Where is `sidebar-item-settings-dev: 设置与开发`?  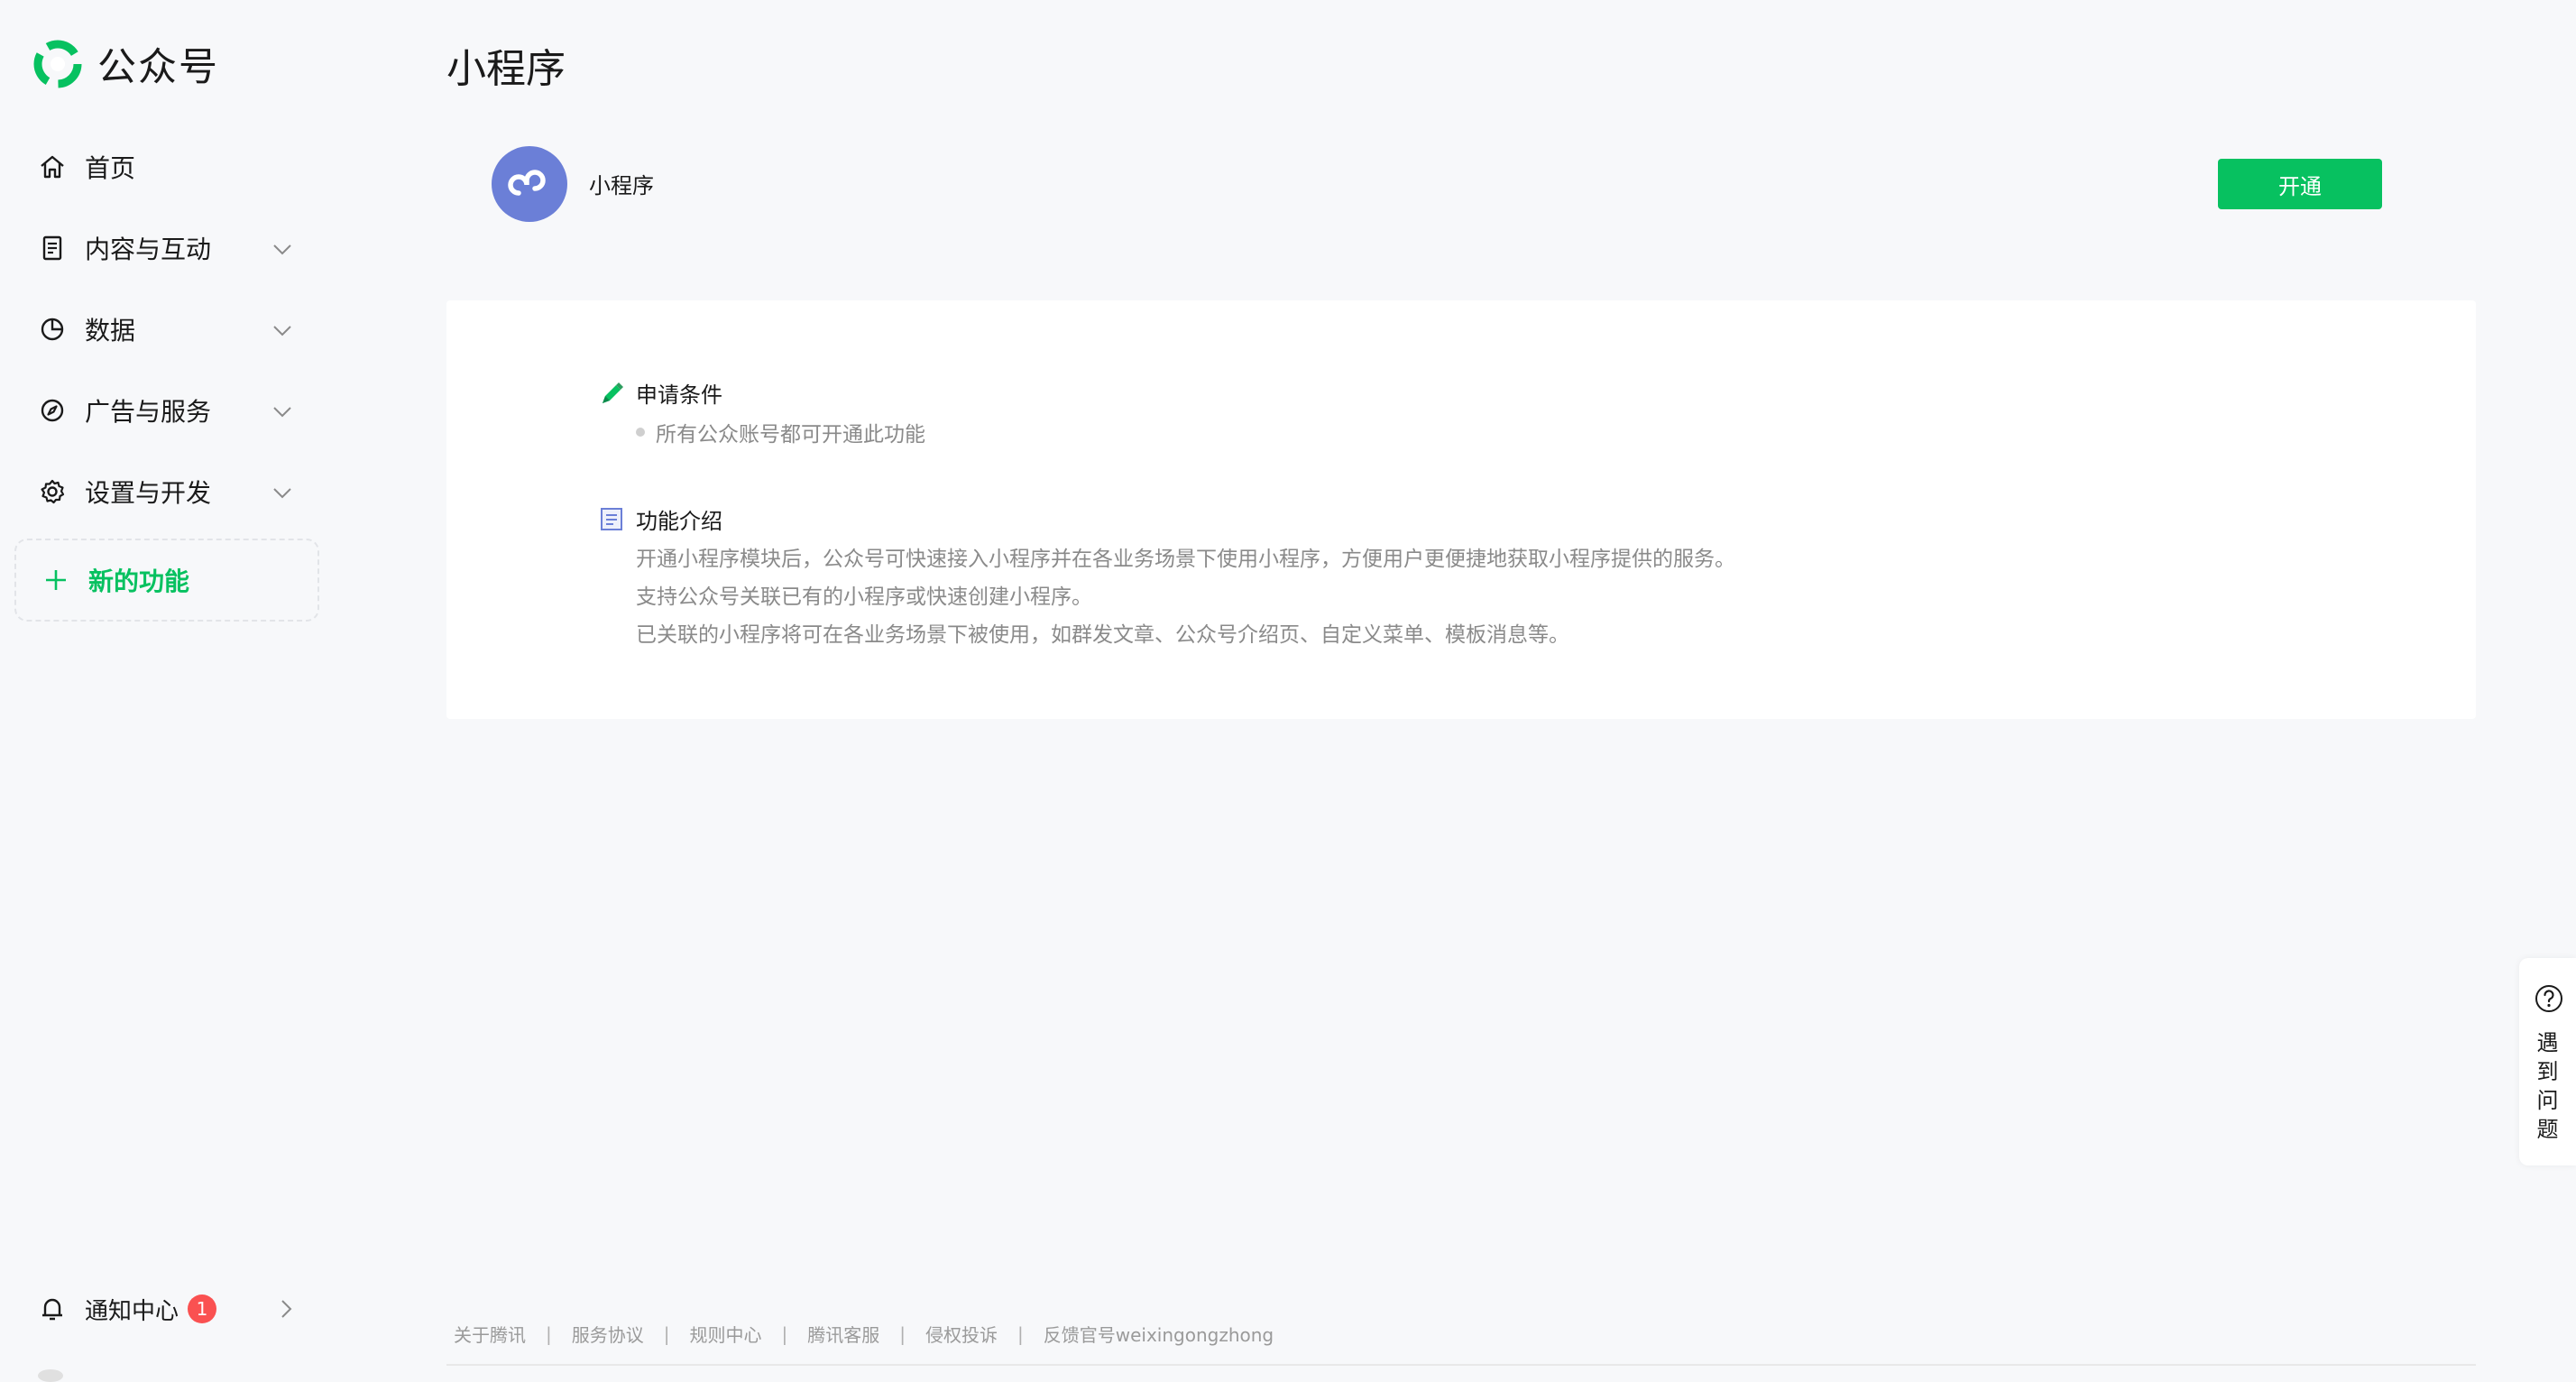 sidebar-item-settings-dev: 设置与开发 is located at coordinates (167, 491).